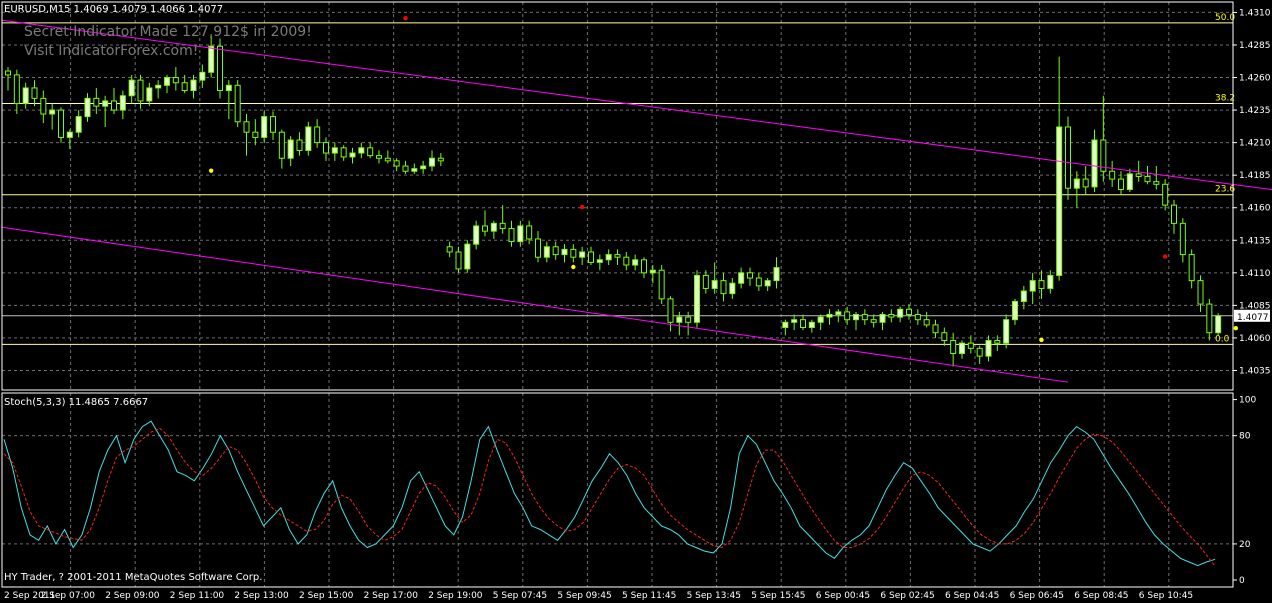 The width and height of the screenshot is (1272, 603). Describe the element at coordinates (197, 596) in the screenshot. I see `time-tick-label: 2 Sep 11:00` at that location.